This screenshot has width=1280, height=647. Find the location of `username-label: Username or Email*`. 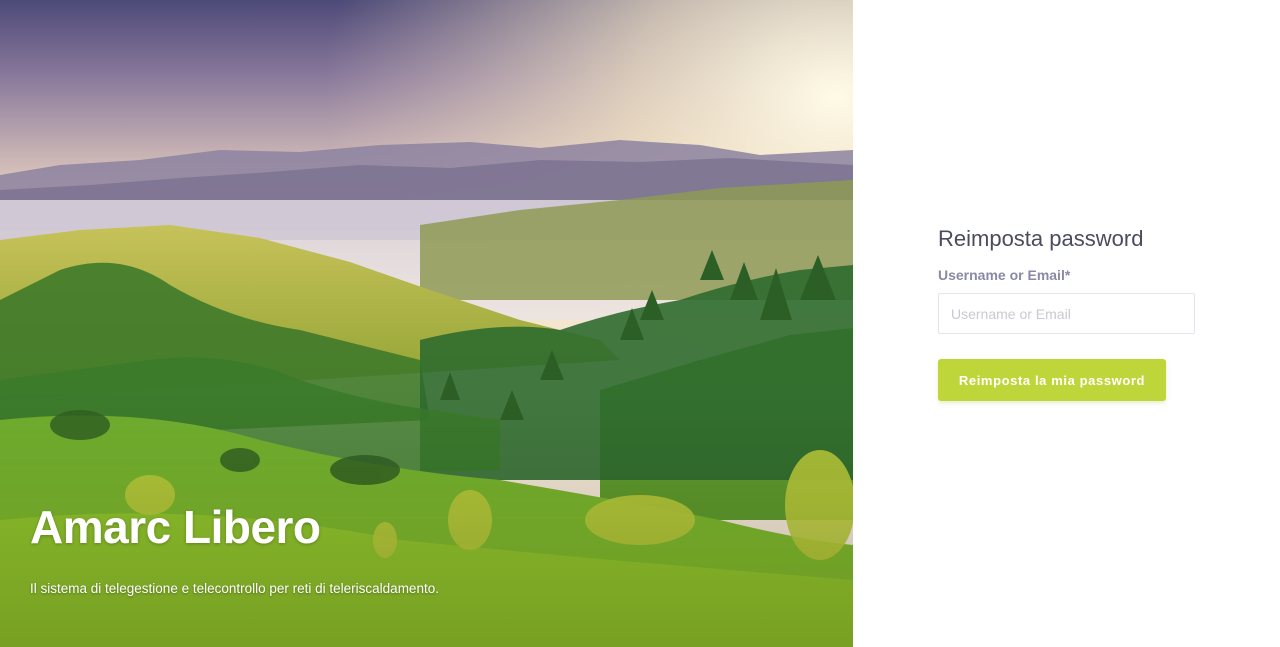

username-label: Username or Email* is located at coordinates (1004, 275).